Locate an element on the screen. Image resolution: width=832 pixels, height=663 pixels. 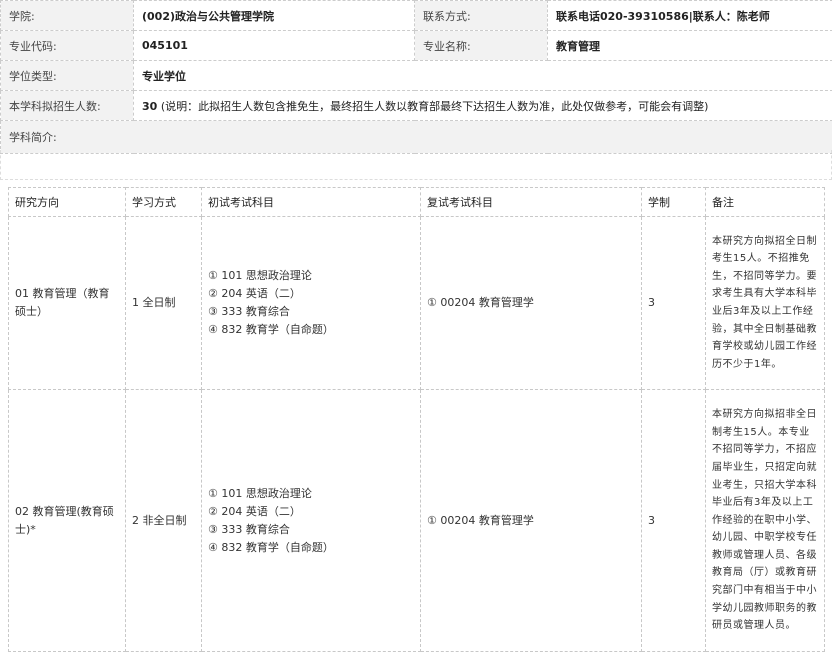
info-row-degree: 学位类型: 专业学位 is located at coordinates (416, 75).